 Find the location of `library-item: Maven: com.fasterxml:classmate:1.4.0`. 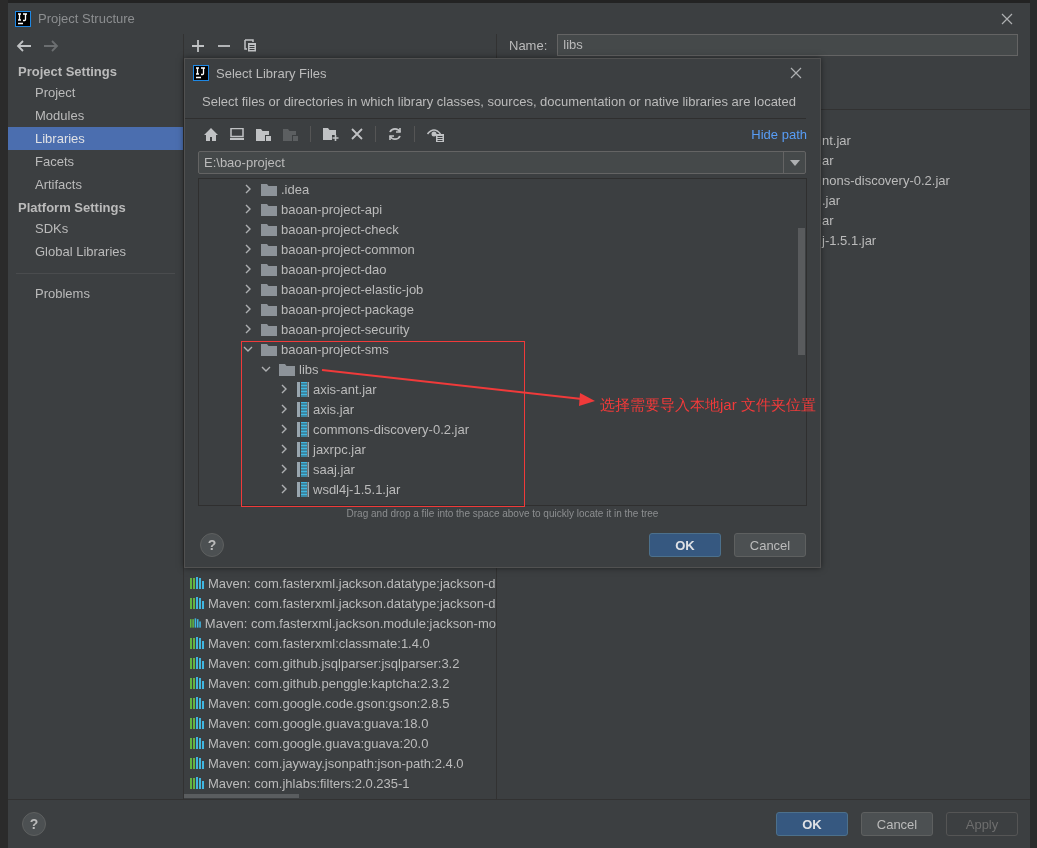

library-item: Maven: com.fasterxml:classmate:1.4.0 is located at coordinates (319, 643).